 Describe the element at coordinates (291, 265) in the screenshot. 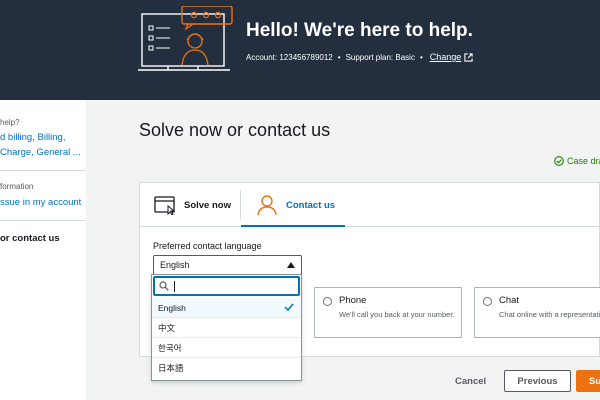

I see `caret-up-icon` at that location.